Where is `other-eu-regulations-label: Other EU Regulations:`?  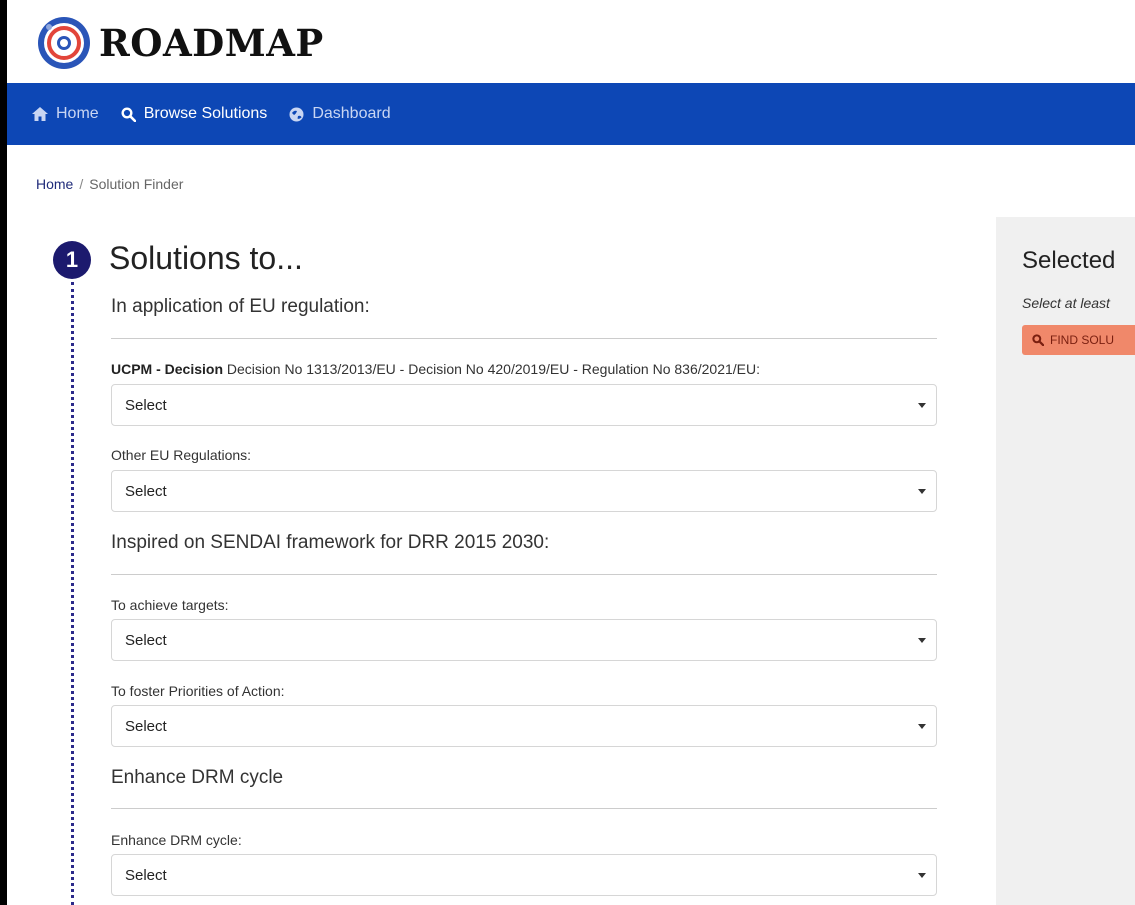
other-eu-regulations-label: Other EU Regulations: is located at coordinates (181, 455).